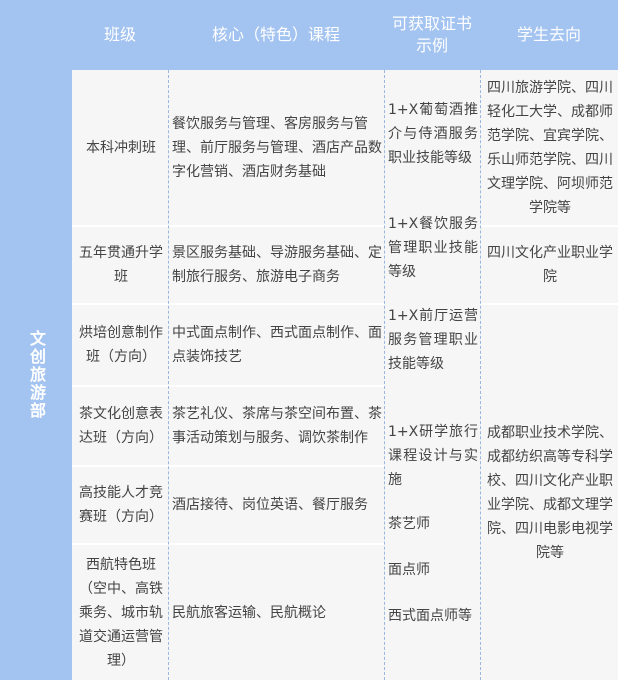  I want to click on class-name-cell: 西航特色班（空中、高铁乘务、城市轨道交通运营管理）, so click(120, 612).